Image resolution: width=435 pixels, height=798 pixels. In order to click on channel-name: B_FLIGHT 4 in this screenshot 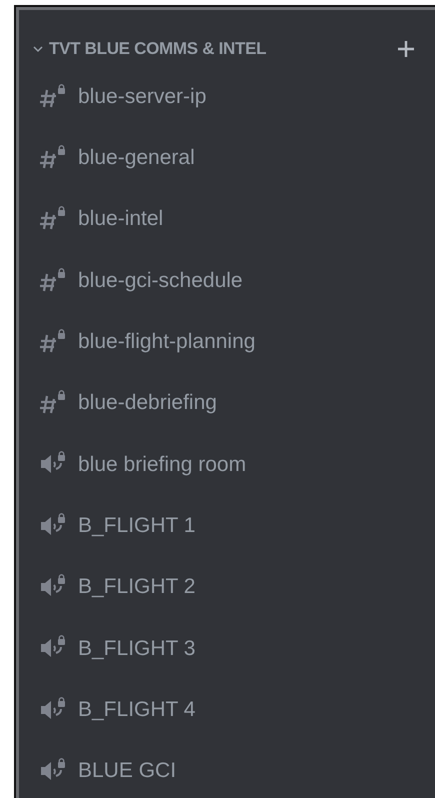, I will do `click(137, 710)`.